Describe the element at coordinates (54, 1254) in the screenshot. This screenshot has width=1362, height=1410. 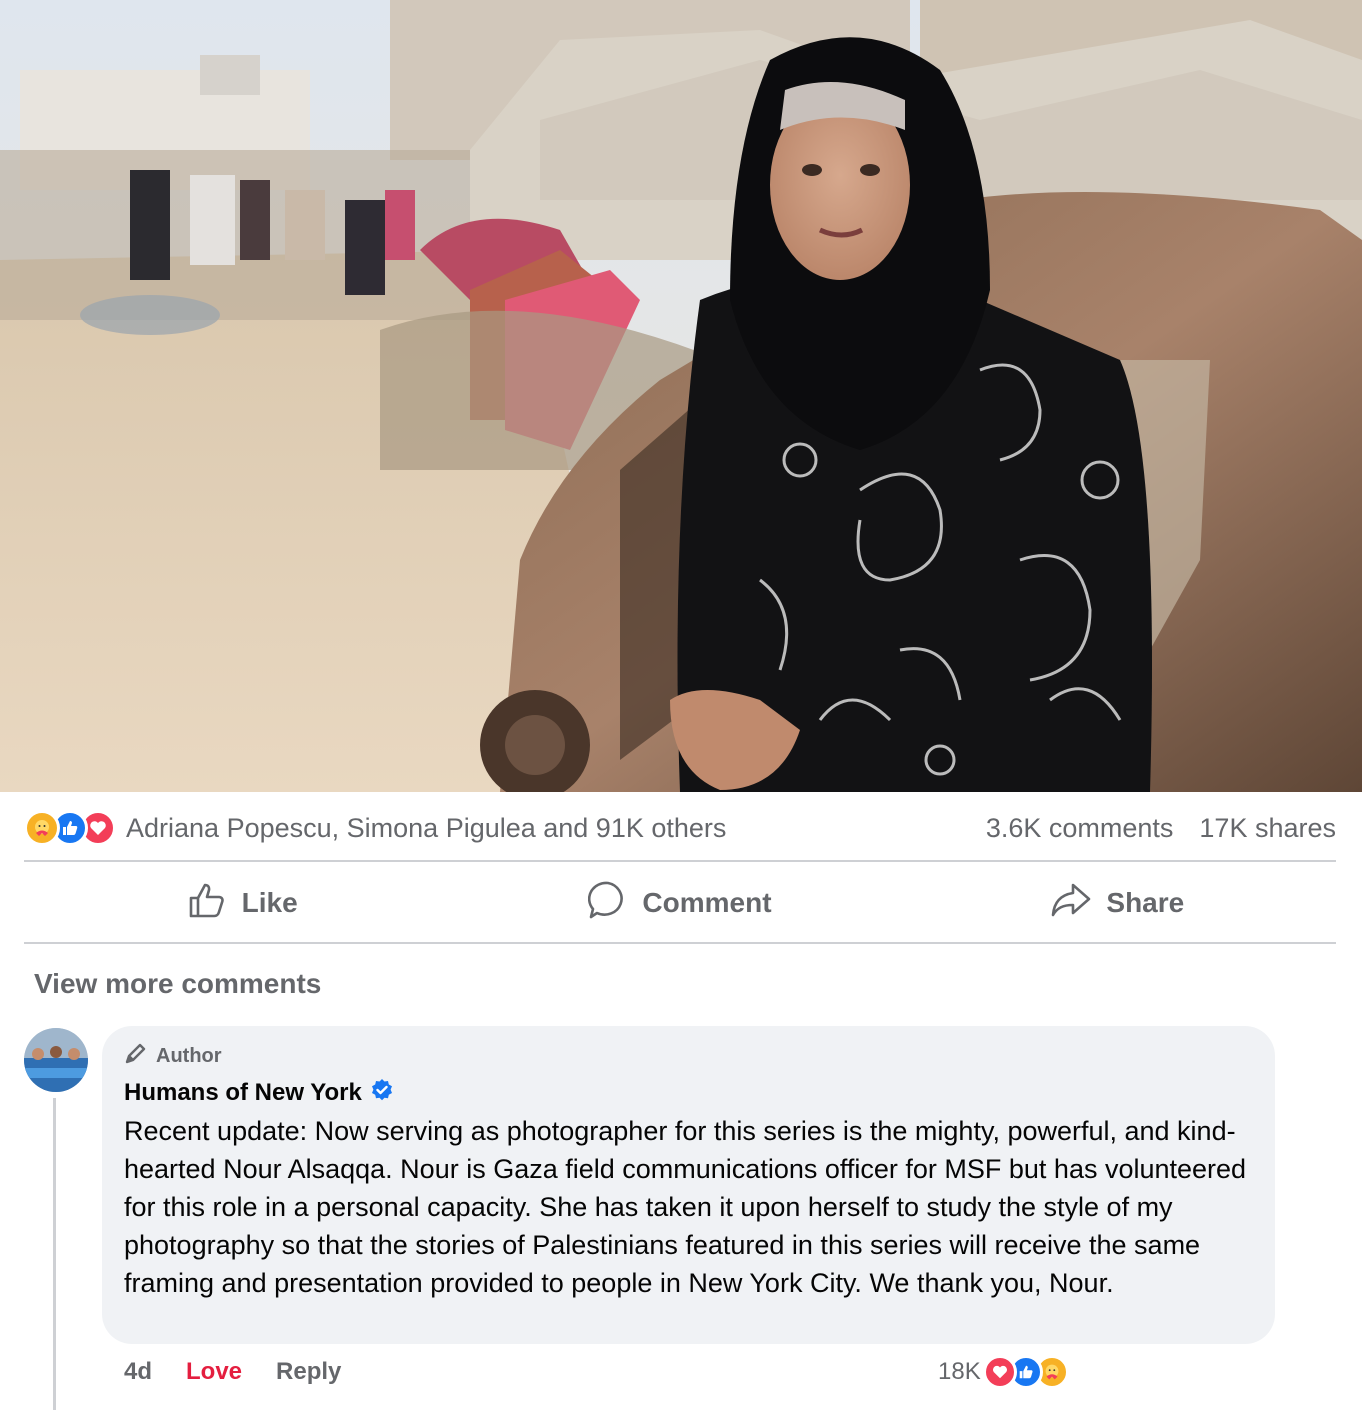
I see `thread-line` at that location.